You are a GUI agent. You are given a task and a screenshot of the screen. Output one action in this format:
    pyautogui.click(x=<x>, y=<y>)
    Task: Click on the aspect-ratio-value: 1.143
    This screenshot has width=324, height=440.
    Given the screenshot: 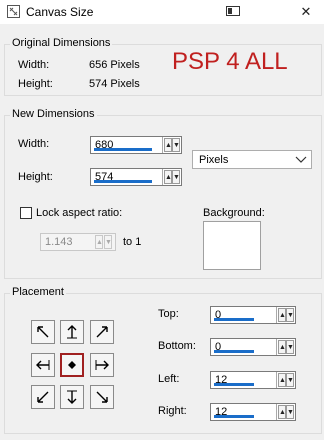 What is the action you would take?
    pyautogui.click(x=59, y=242)
    